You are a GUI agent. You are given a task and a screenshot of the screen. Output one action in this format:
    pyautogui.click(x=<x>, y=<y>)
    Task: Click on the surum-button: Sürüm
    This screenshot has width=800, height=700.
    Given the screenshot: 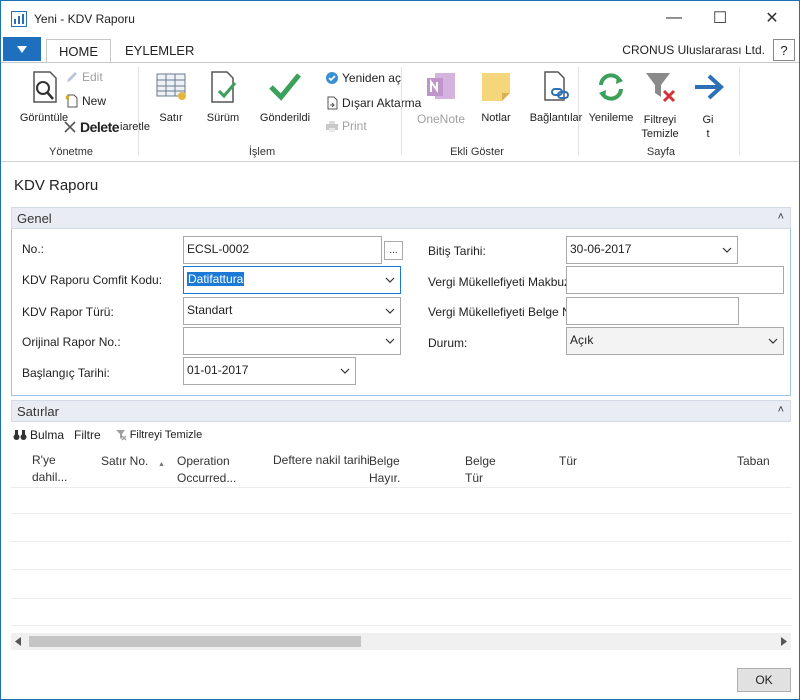 What is the action you would take?
    pyautogui.click(x=223, y=96)
    